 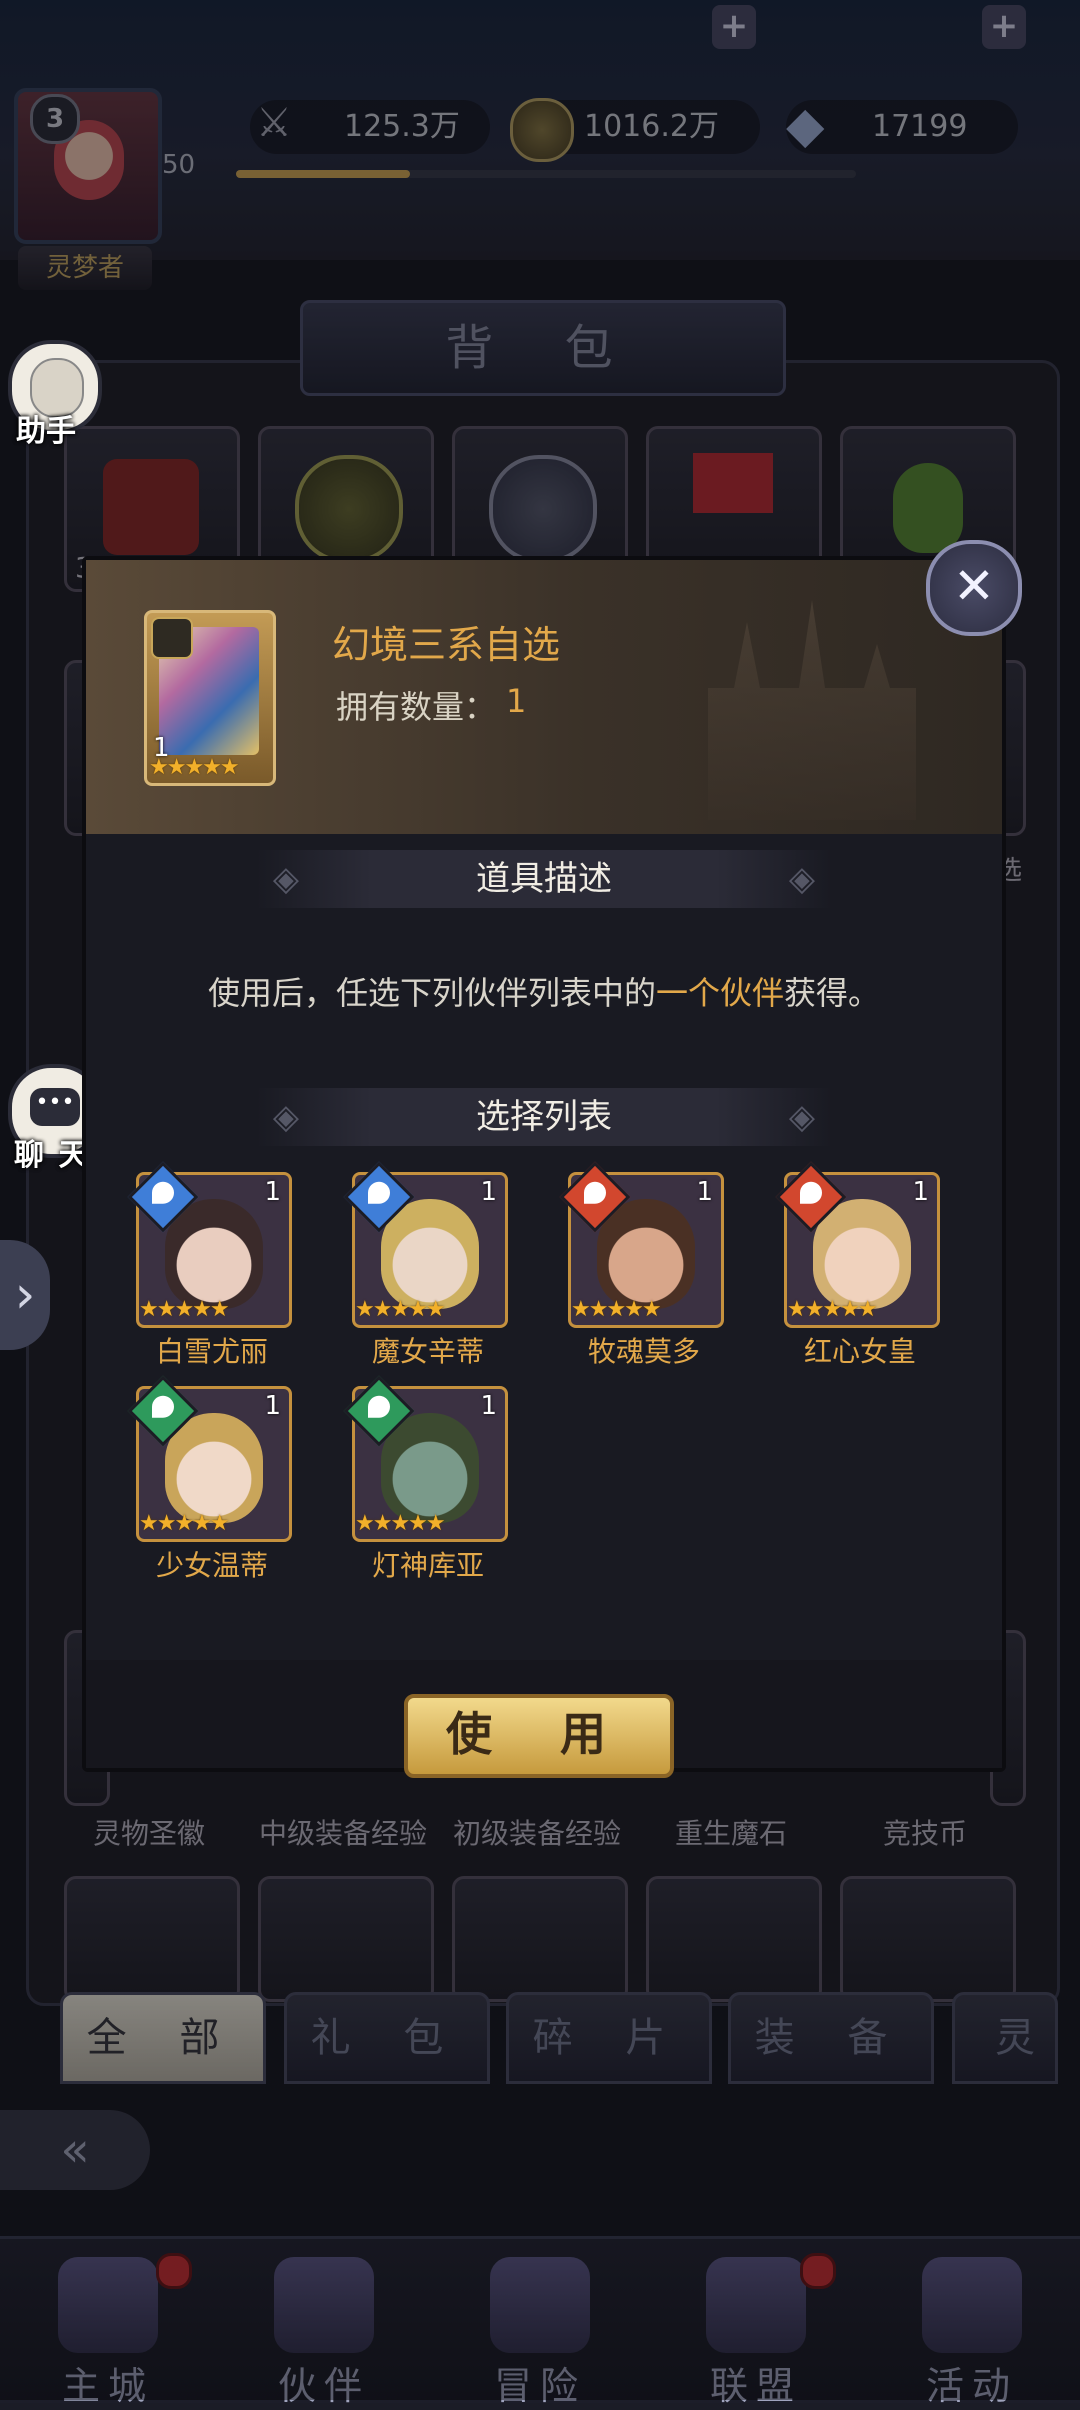 What do you see at coordinates (457, 1266) in the screenshot?
I see `hero-option: 1 ★★★★★ 魔女辛蒂` at bounding box center [457, 1266].